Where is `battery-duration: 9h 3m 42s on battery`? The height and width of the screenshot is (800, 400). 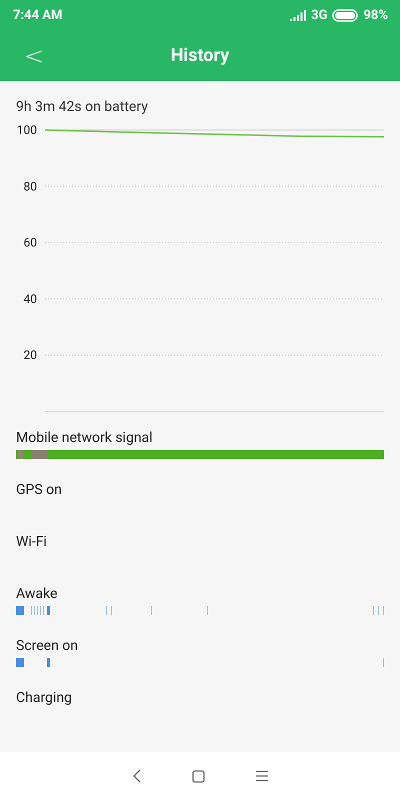
battery-duration: 9h 3m 42s on battery is located at coordinates (82, 107).